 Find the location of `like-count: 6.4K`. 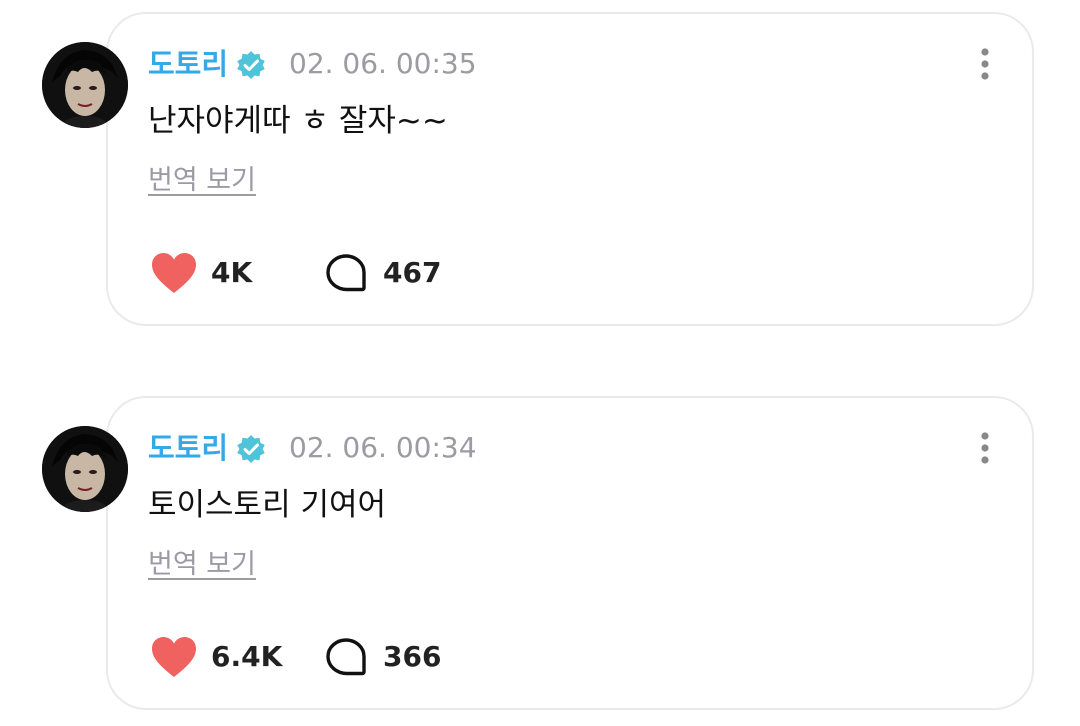

like-count: 6.4K is located at coordinates (247, 656).